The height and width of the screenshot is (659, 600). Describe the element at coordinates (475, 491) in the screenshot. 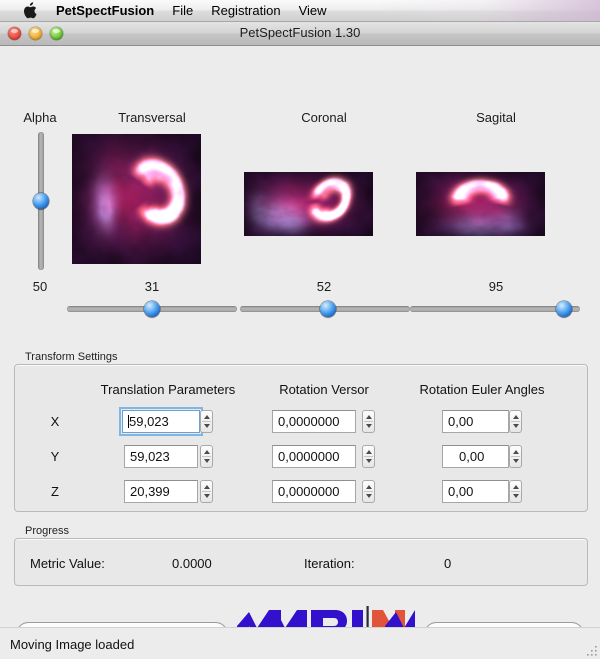

I see `euler-z-input: 0,00` at that location.